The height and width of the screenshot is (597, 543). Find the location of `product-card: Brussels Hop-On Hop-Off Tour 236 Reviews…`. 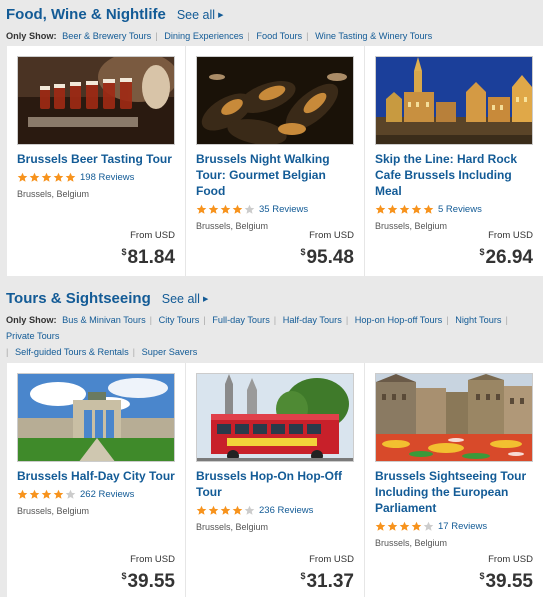

product-card: Brussels Hop-On Hop-Off Tour 236 Reviews… is located at coordinates (275, 480).